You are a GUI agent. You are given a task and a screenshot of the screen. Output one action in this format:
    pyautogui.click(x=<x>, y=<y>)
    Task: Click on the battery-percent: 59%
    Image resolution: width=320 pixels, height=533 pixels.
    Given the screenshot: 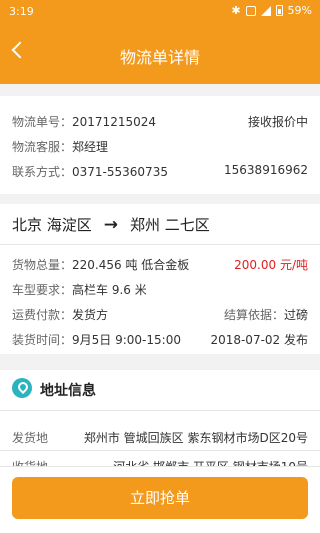 What is the action you would take?
    pyautogui.click(x=299, y=10)
    